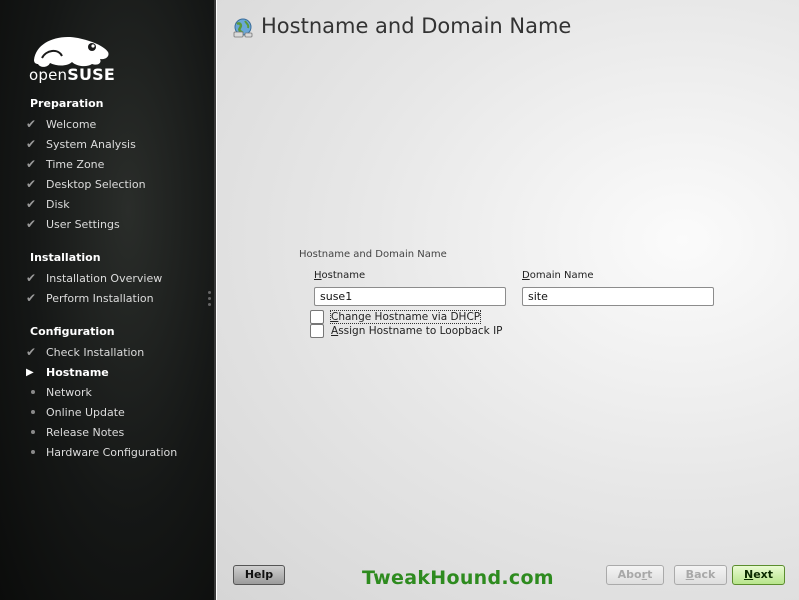 The width and height of the screenshot is (799, 600). What do you see at coordinates (48, 204) in the screenshot?
I see `step-disk: ✔ Disk` at bounding box center [48, 204].